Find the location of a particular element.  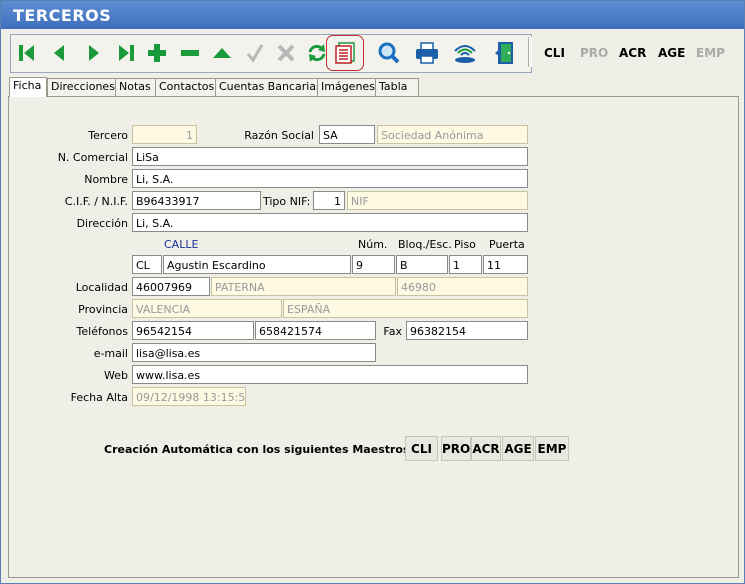

pais-field: ESPAÑA is located at coordinates (405, 308).